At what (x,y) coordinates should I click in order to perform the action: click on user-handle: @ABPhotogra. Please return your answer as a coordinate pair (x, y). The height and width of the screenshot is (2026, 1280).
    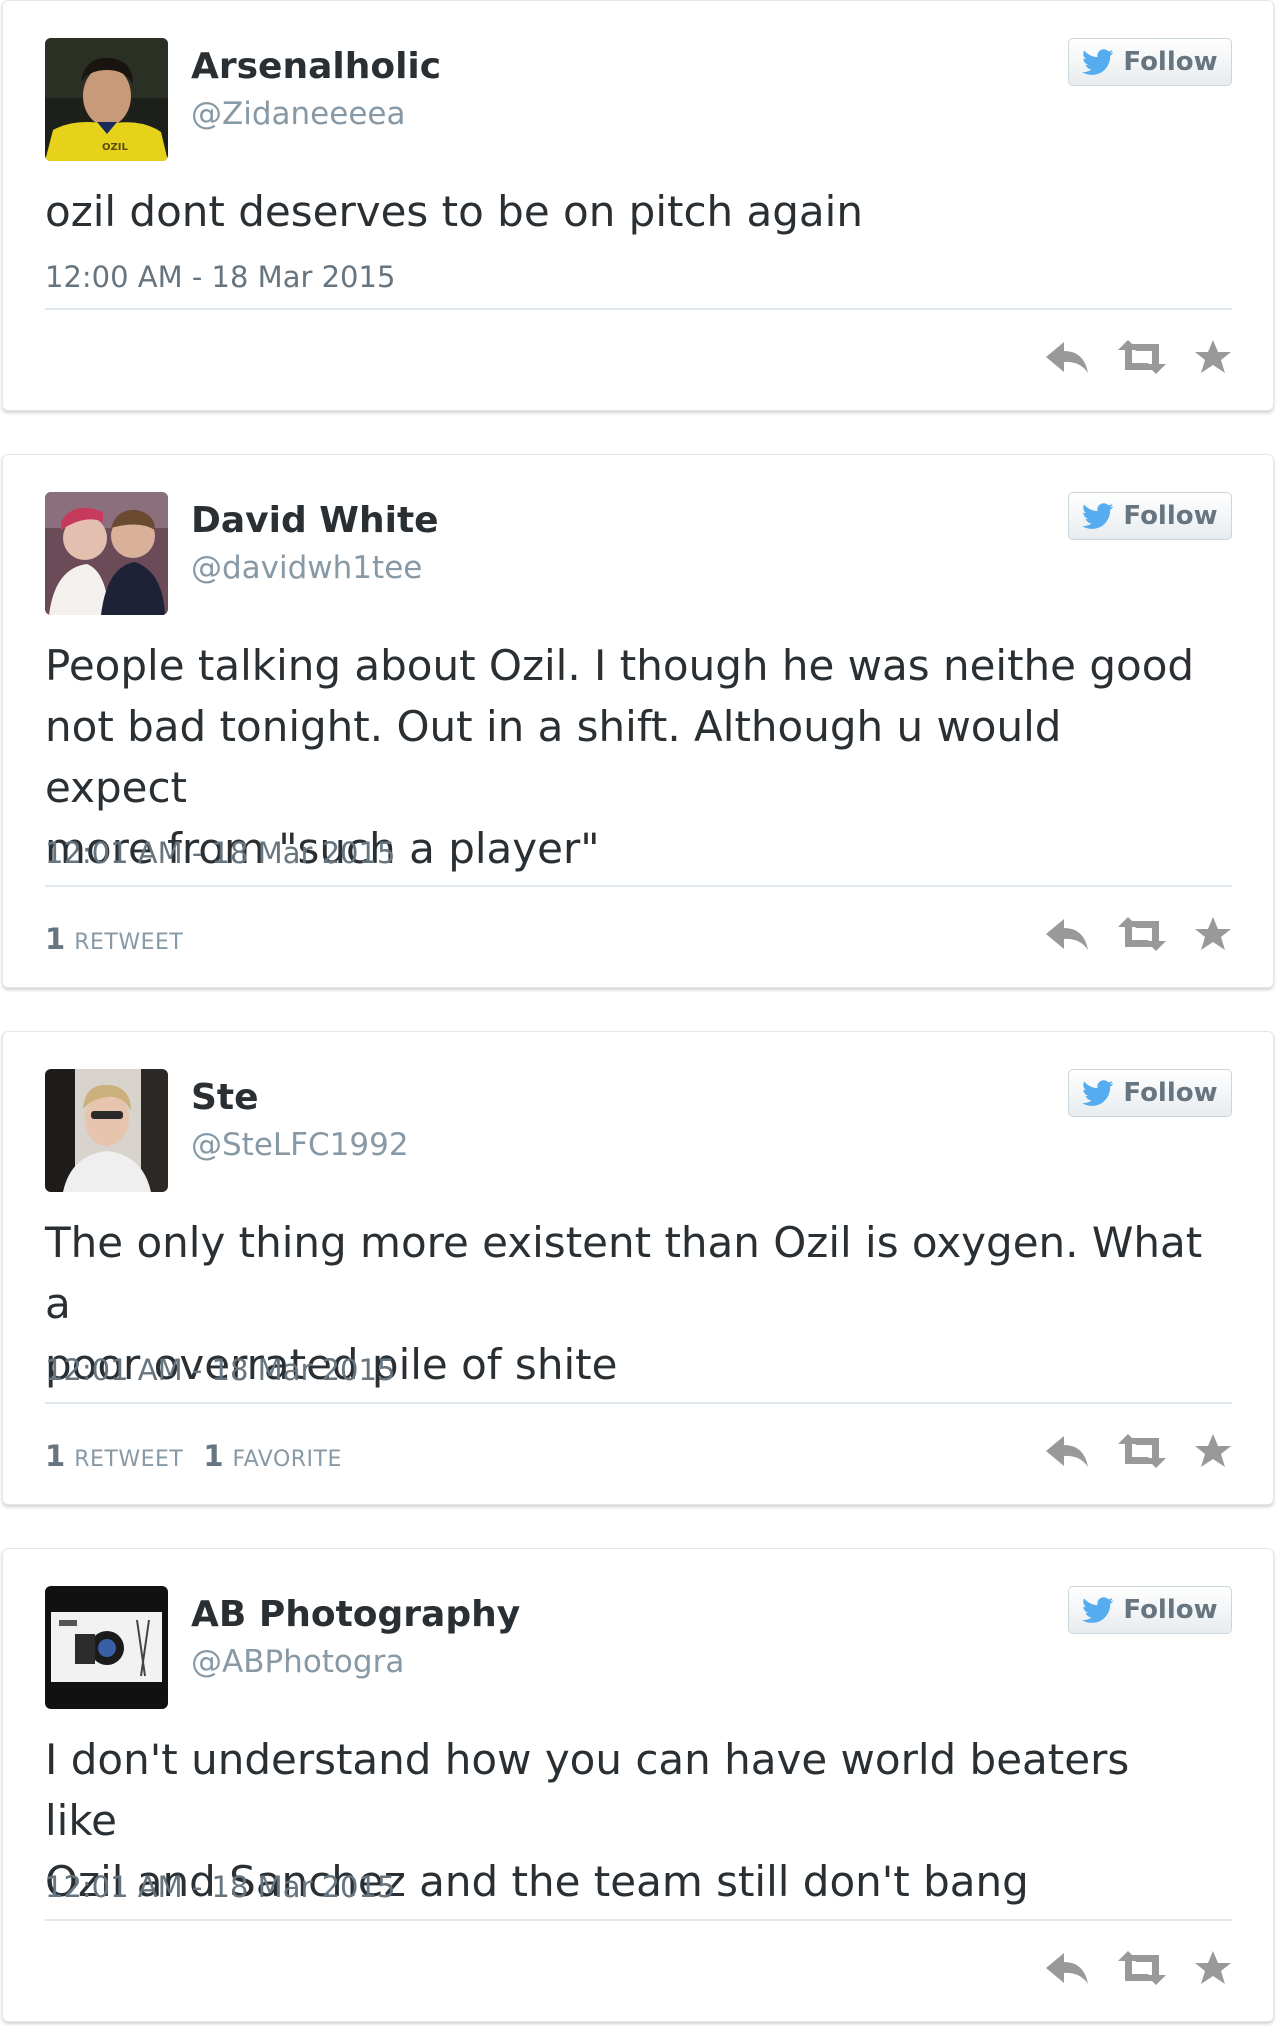
    Looking at the image, I should click on (297, 1662).